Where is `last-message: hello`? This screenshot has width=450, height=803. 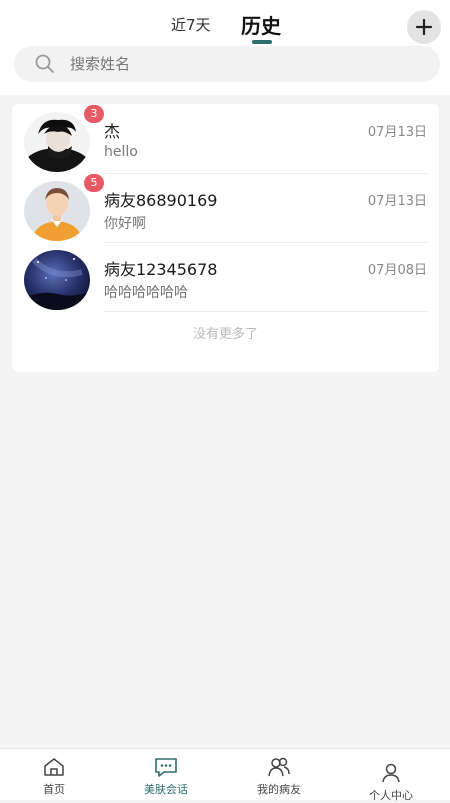 last-message: hello is located at coordinates (121, 152).